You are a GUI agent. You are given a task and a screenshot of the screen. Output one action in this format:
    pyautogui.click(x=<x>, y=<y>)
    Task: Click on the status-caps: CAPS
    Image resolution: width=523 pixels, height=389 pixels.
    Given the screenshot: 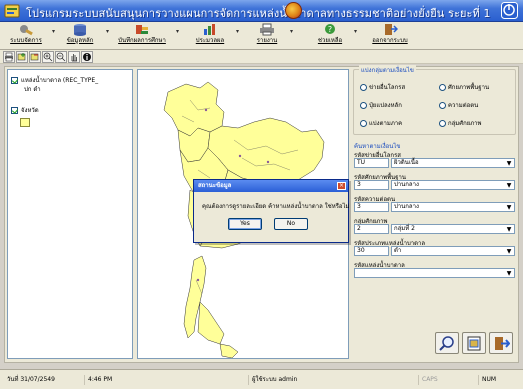 What is the action you would take?
    pyautogui.click(x=428, y=380)
    